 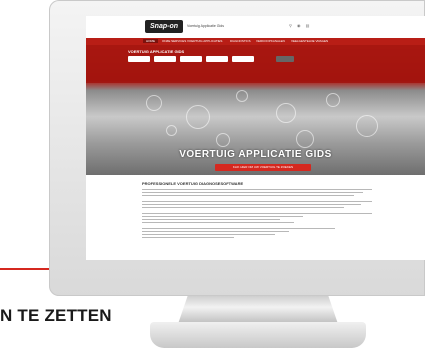 What do you see at coordinates (193, 183) in the screenshot?
I see `content-heading: PROFESSIONELE VOERTUIG DIAGNOSESOFTWARE` at bounding box center [193, 183].